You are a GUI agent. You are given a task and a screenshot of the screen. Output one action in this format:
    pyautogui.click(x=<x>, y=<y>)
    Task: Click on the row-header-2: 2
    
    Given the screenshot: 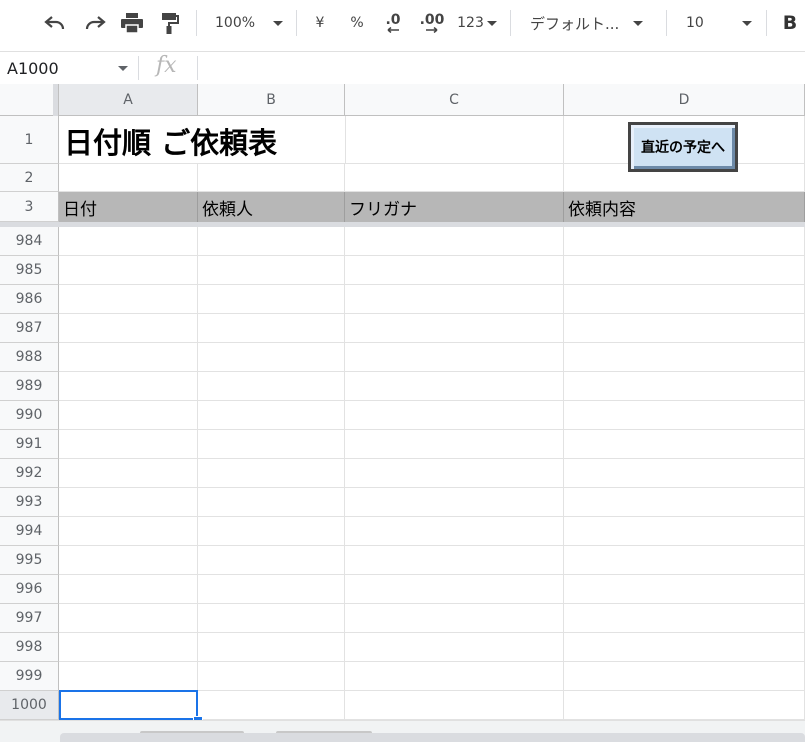 What is the action you would take?
    pyautogui.click(x=29, y=178)
    